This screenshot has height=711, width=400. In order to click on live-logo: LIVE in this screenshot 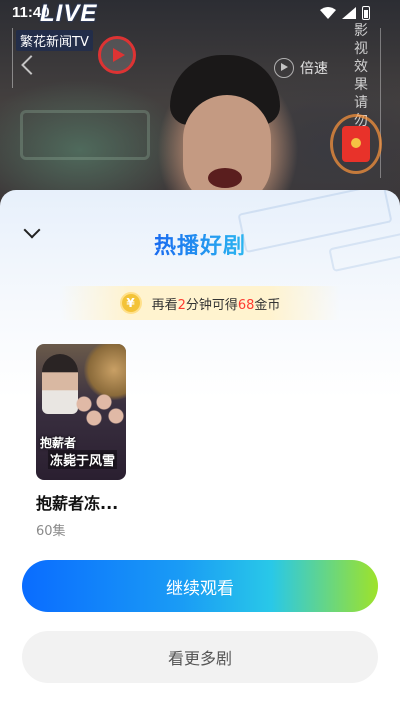, I will do `click(69, 13)`.